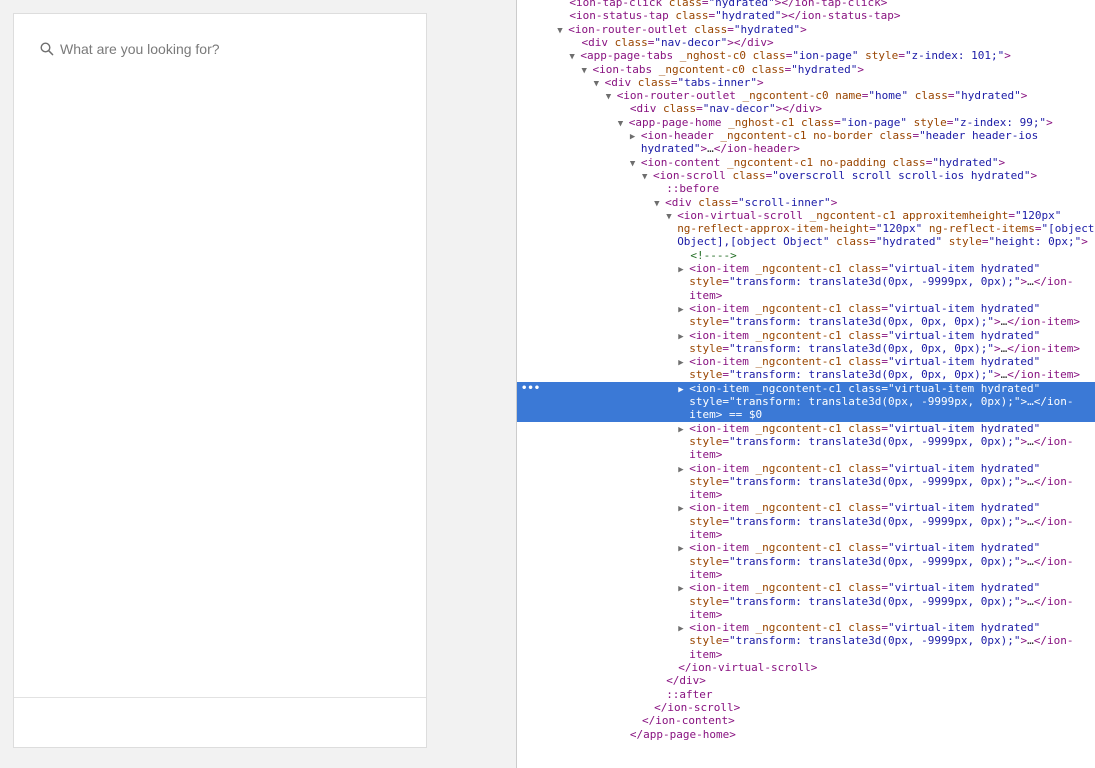 This screenshot has height=768, width=1095. What do you see at coordinates (530, 388) in the screenshot?
I see `more-options-icon: •••` at bounding box center [530, 388].